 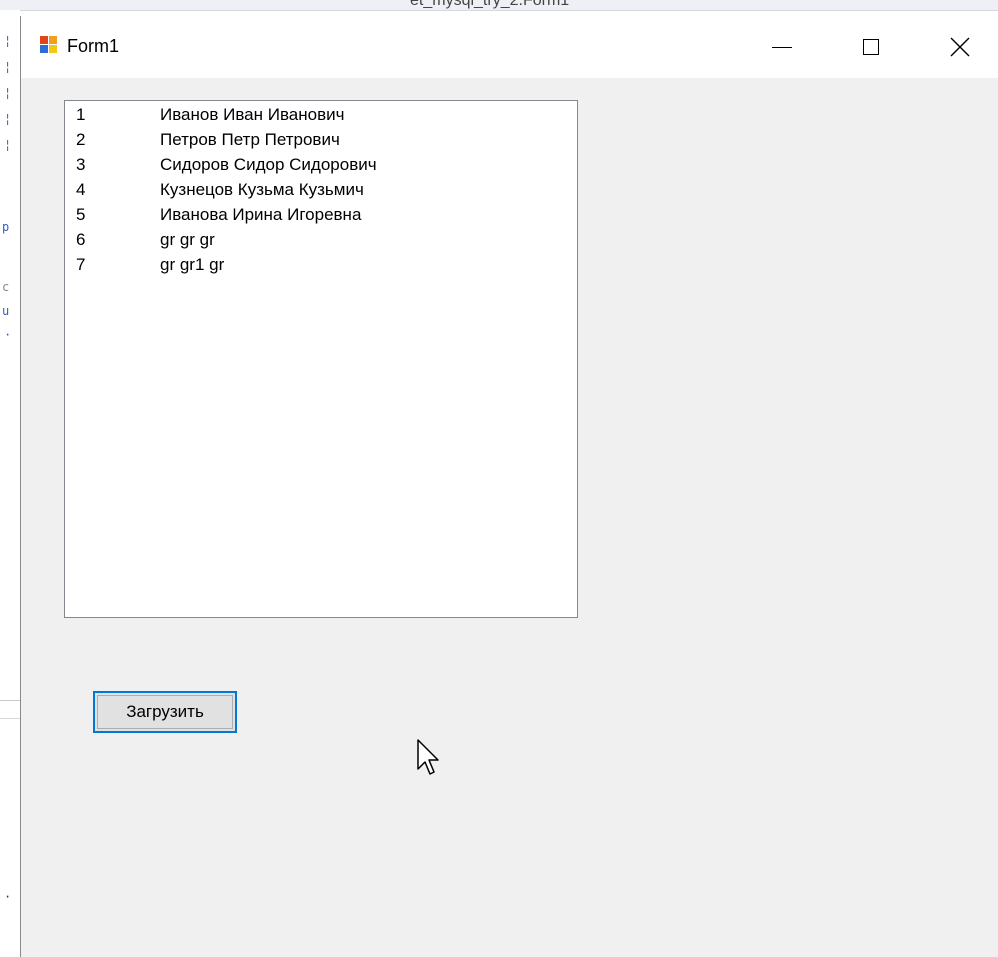 I want to click on list-item: 6 gr gr gr, so click(x=320, y=238).